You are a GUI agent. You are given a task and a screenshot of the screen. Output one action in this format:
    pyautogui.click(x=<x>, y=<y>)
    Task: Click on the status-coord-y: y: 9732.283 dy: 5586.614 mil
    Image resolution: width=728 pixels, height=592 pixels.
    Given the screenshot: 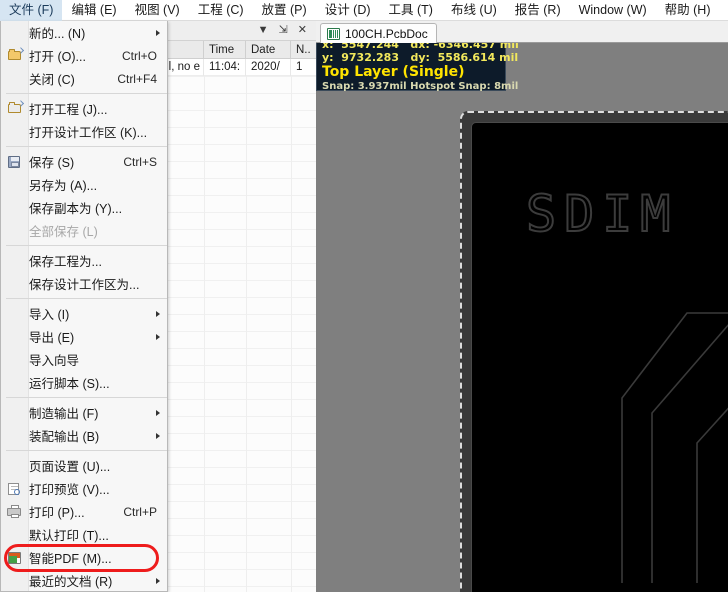 What is the action you would take?
    pyautogui.click(x=420, y=57)
    